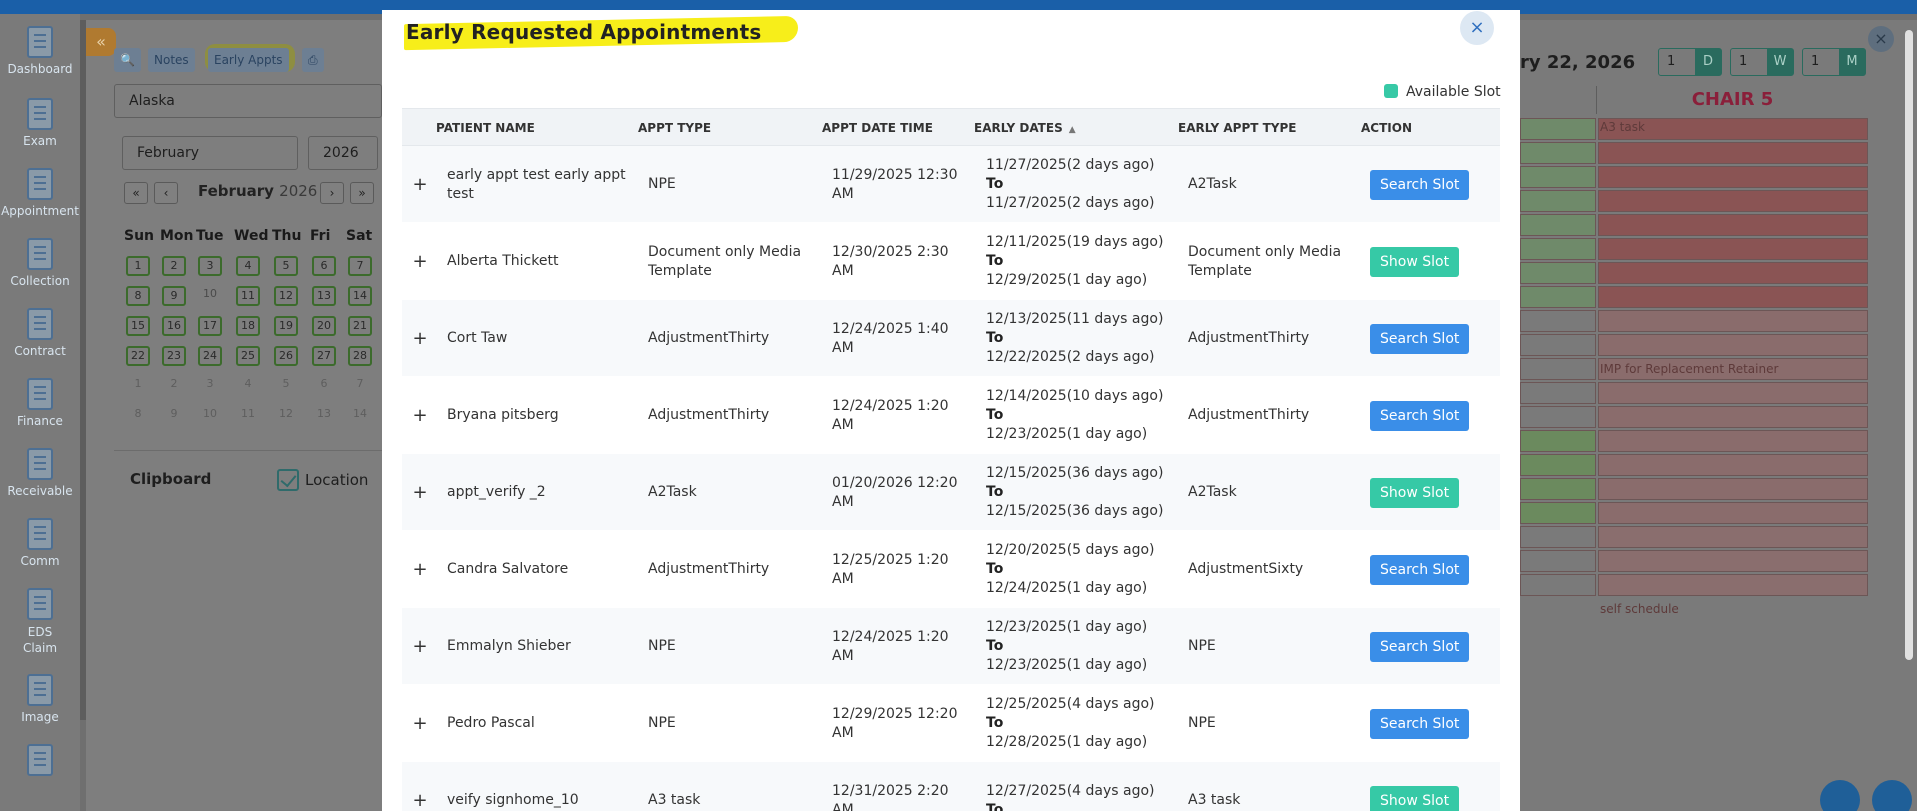 This screenshot has height=811, width=1917. Describe the element at coordinates (40, 762) in the screenshot. I see `sidebar-item-more` at that location.